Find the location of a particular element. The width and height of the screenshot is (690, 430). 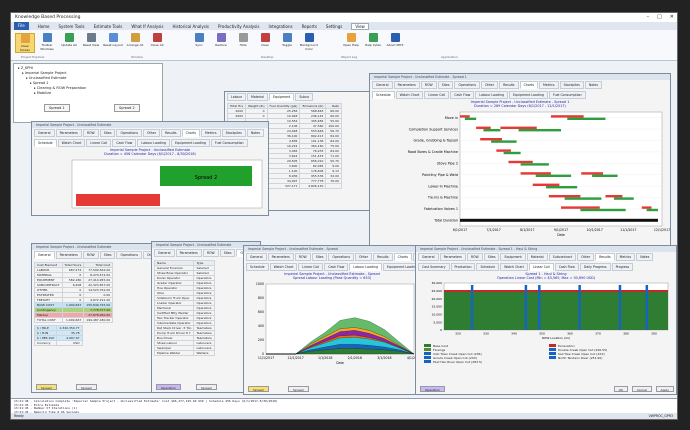

ribbon-button-hide: Hide is located at coordinates (243, 40).